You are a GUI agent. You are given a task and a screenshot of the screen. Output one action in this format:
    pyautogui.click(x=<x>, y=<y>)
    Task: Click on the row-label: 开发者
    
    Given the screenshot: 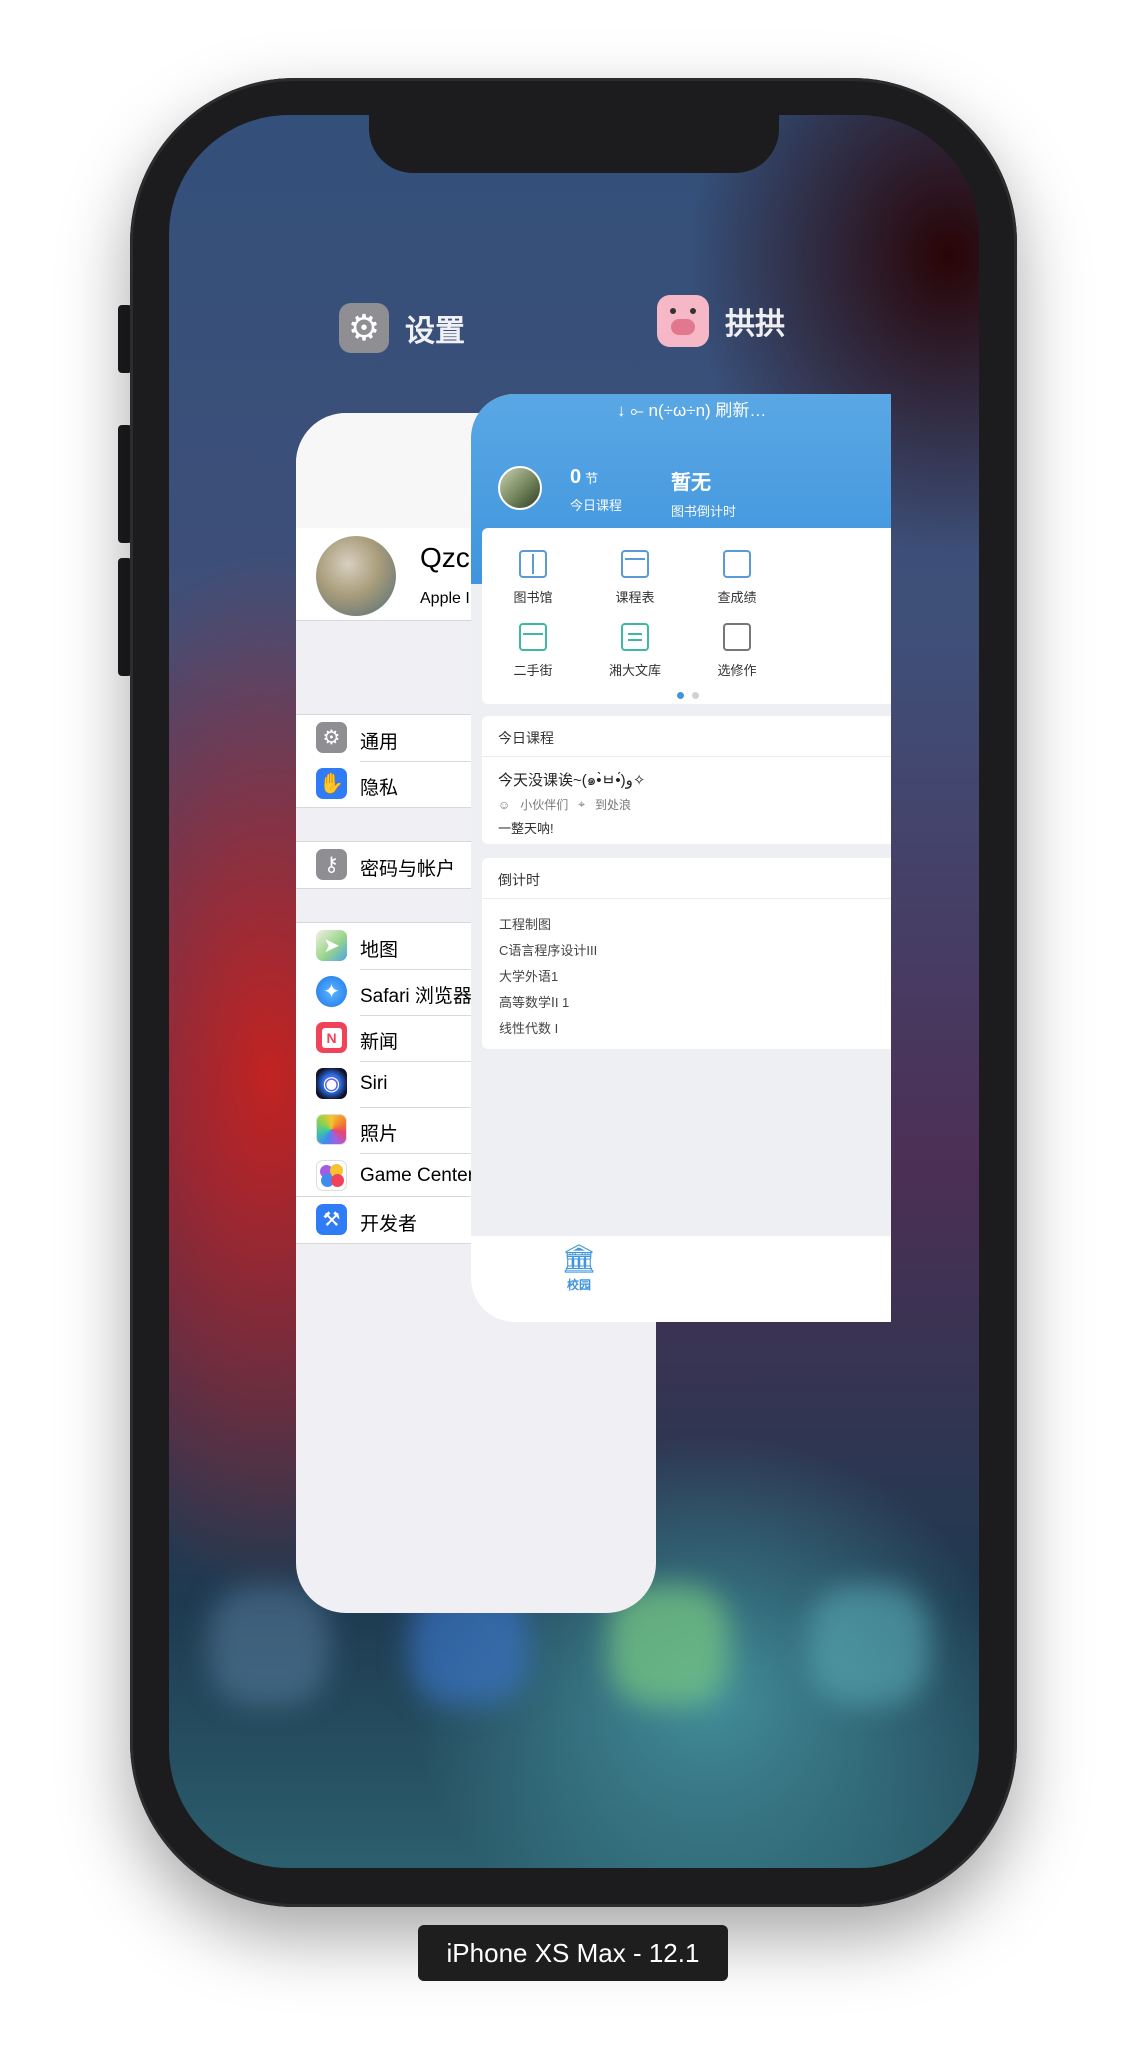 What is the action you would take?
    pyautogui.click(x=389, y=1224)
    